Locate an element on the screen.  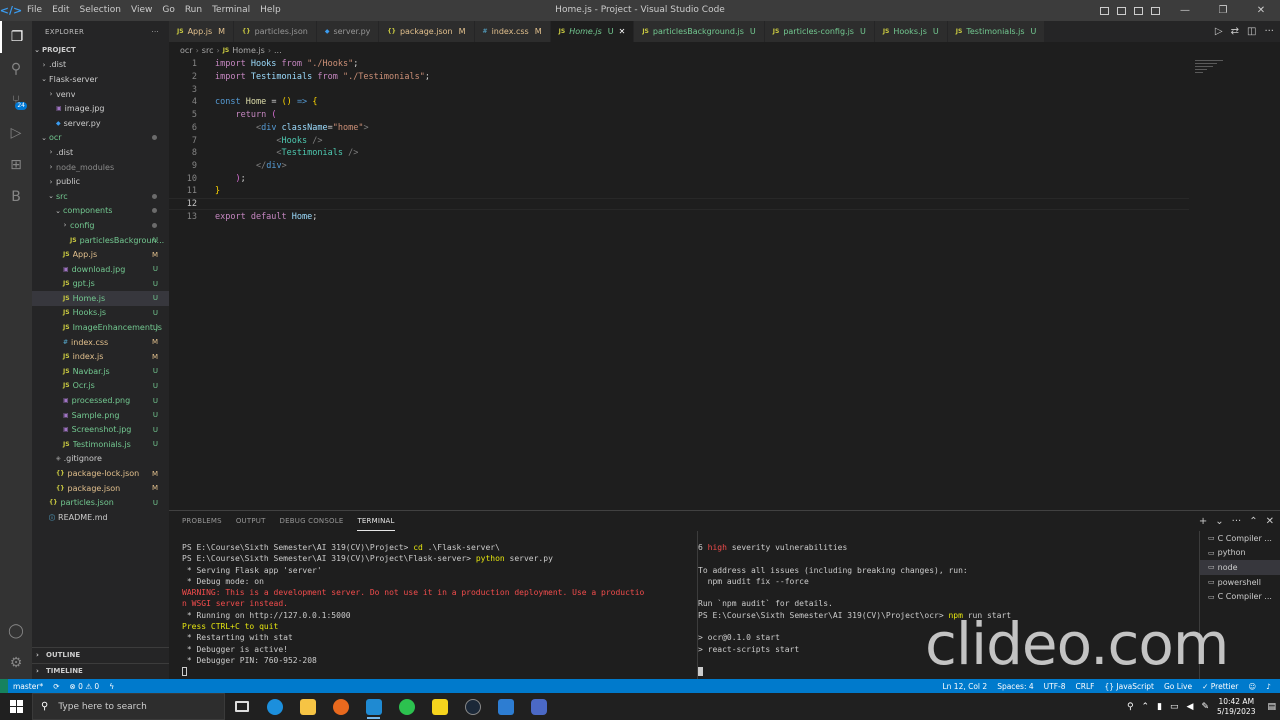
clock: 10:42 AM 5/19/2023 is located at coordinates (1236, 707).